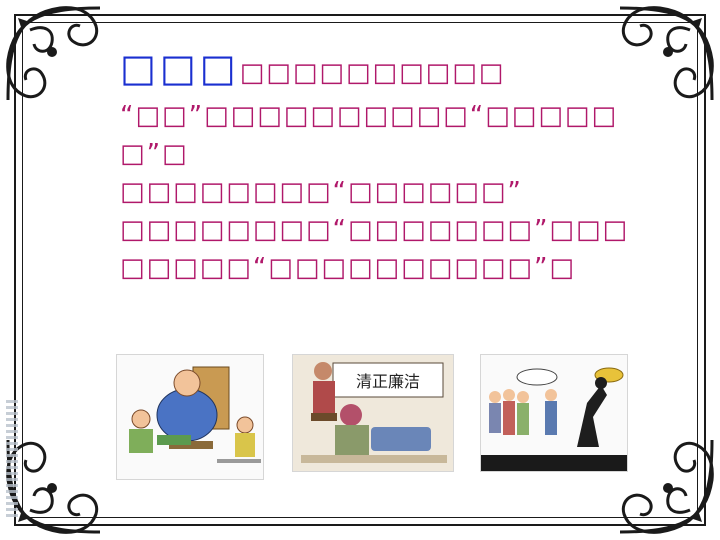 The image size is (720, 540). Describe the element at coordinates (666, 53) in the screenshot. I see `ornament-corner-top-right` at that location.